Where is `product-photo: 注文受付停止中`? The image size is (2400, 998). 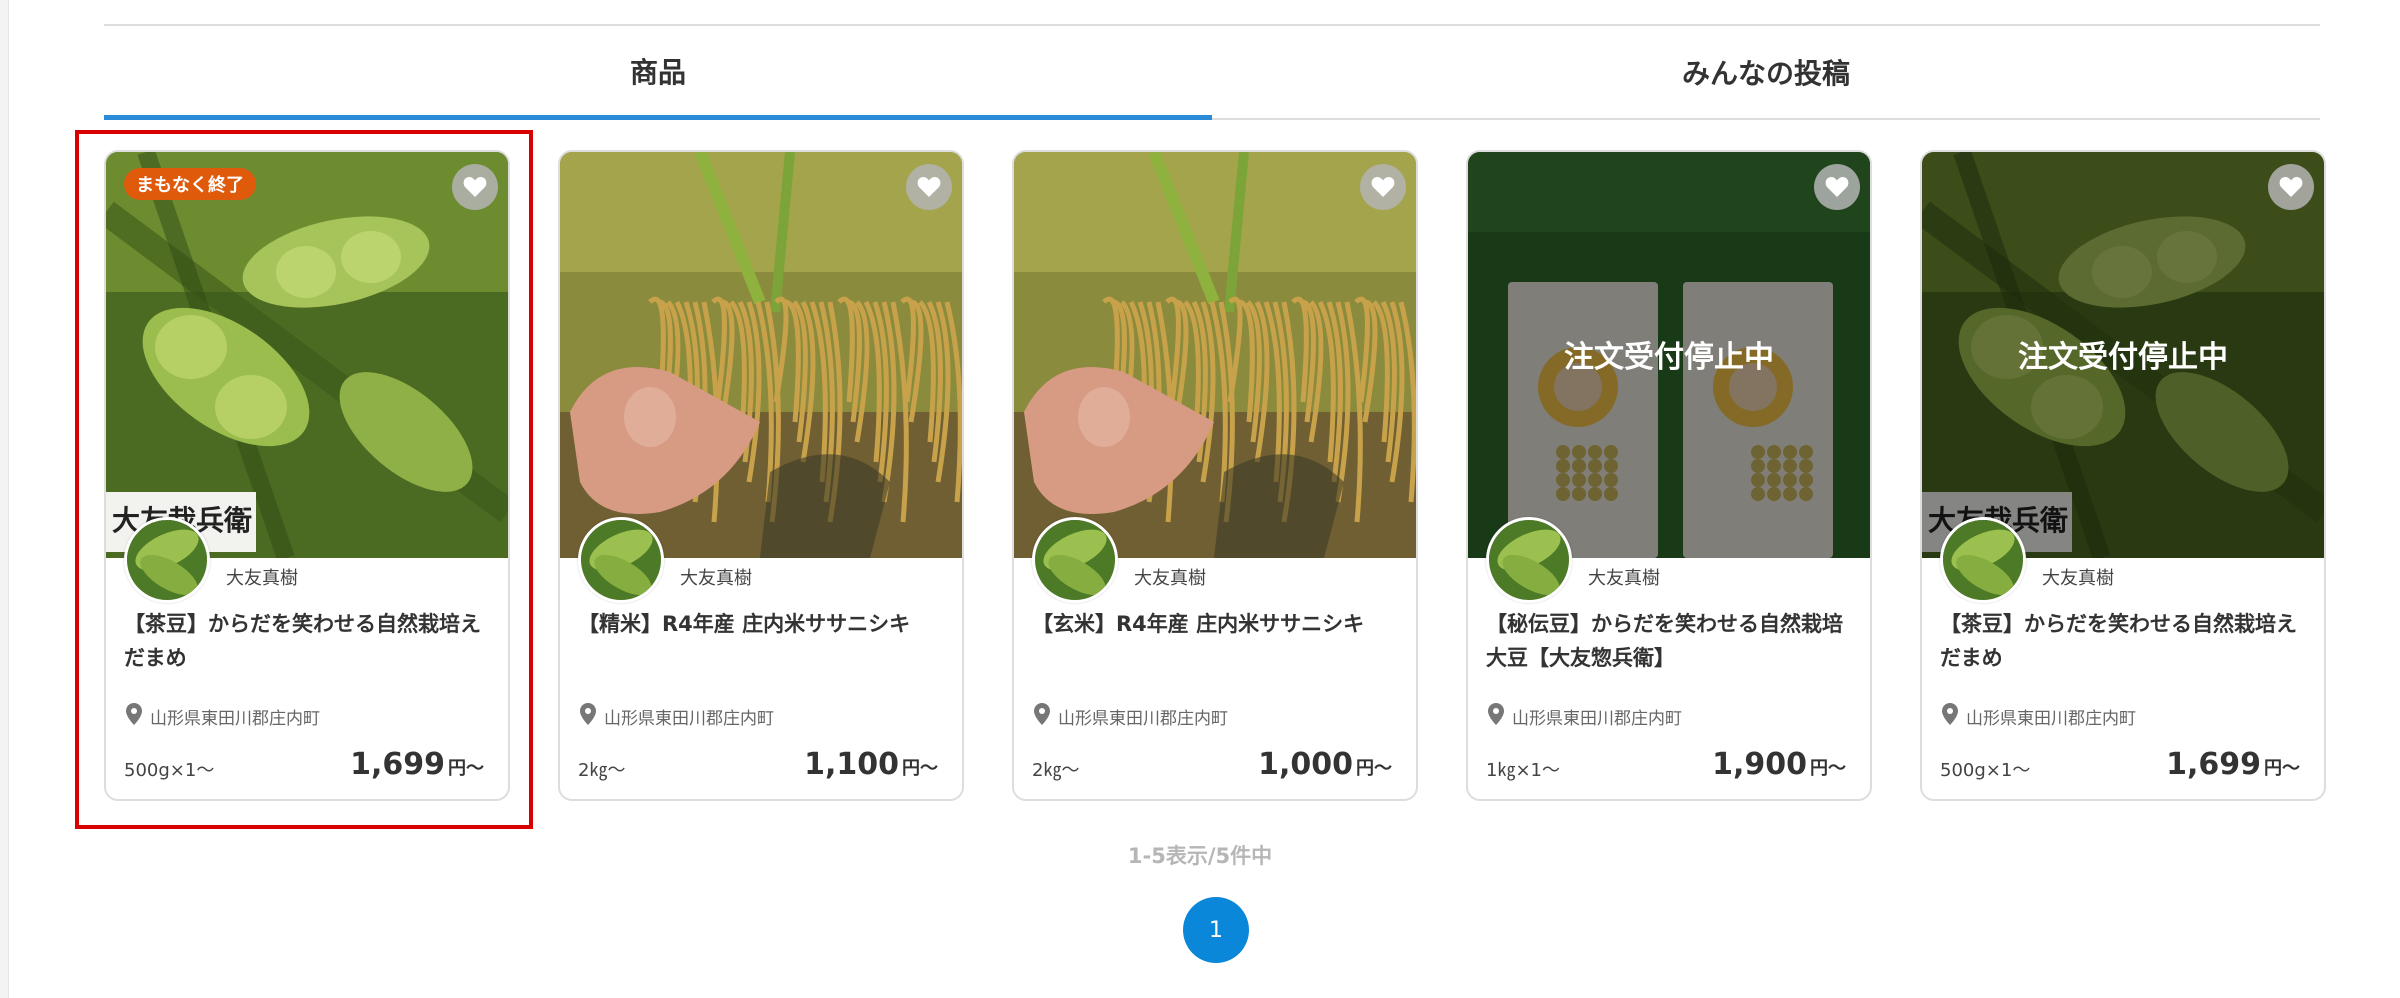 product-photo: 注文受付停止中 is located at coordinates (1669, 355).